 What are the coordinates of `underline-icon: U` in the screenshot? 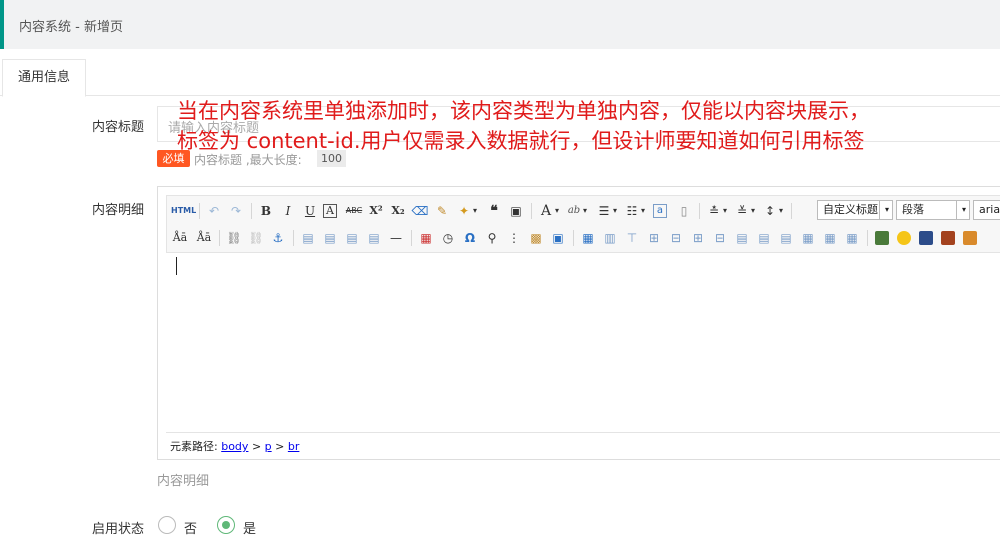 It's located at (310, 211).